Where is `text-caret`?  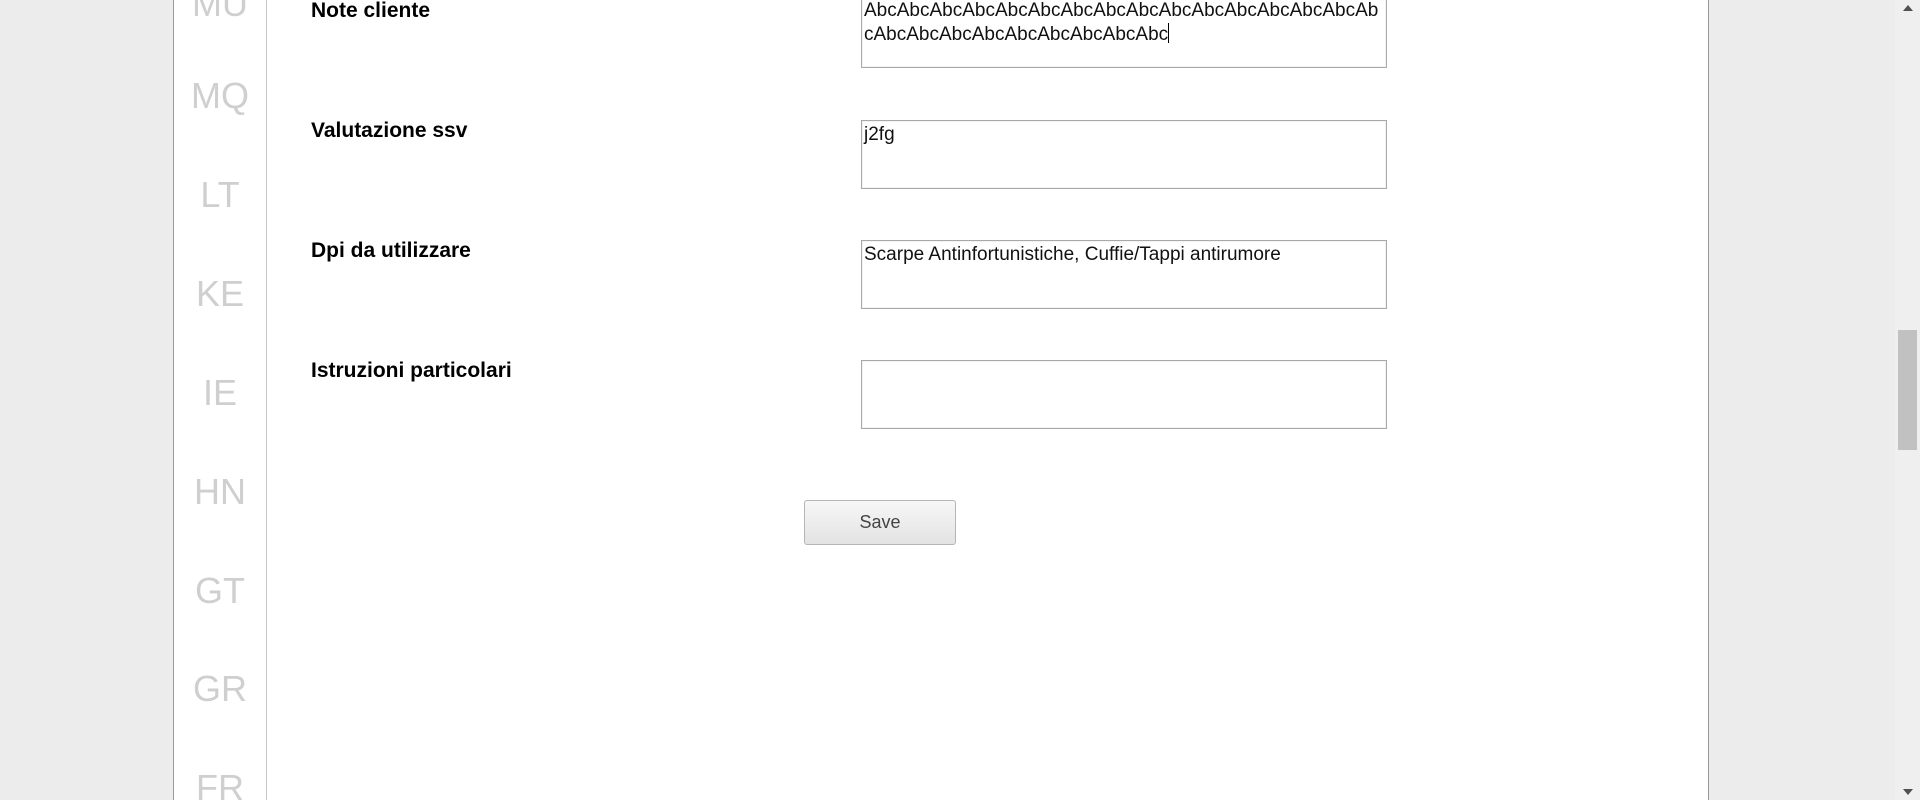 text-caret is located at coordinates (1169, 33).